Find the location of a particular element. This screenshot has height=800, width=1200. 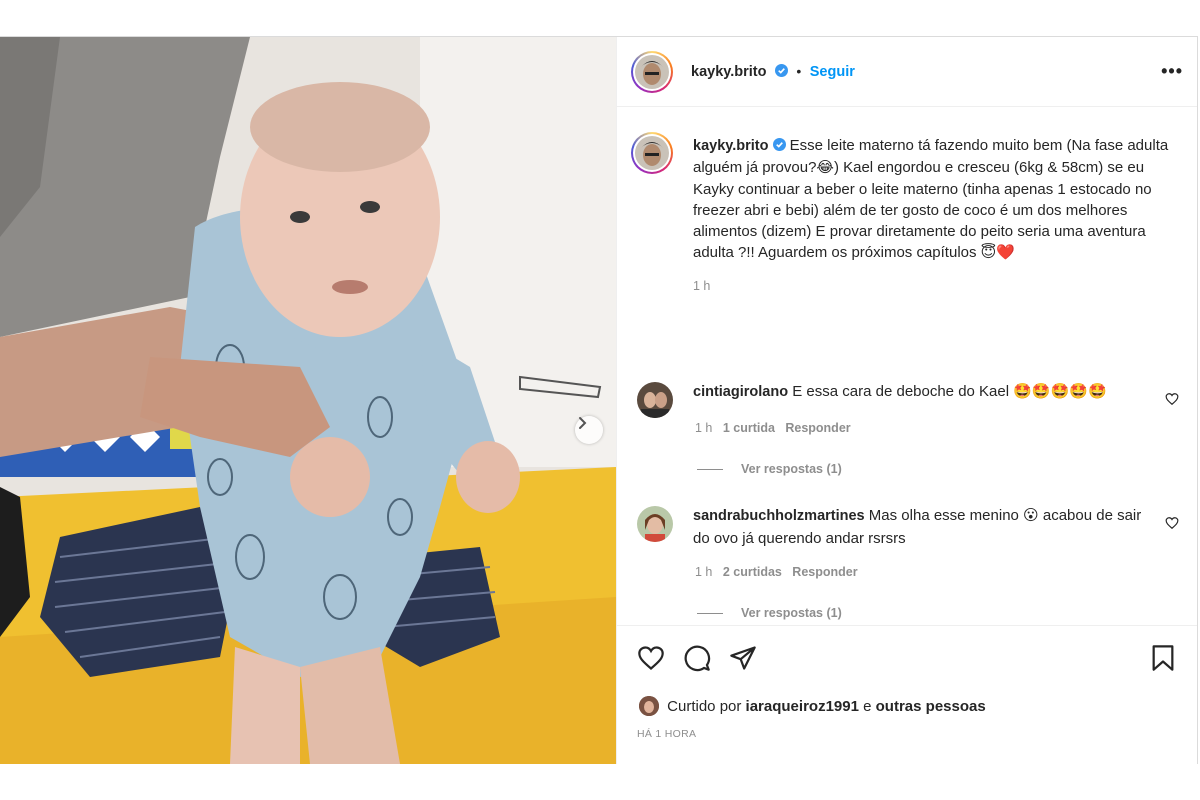

liked-by-and: e is located at coordinates (867, 706).